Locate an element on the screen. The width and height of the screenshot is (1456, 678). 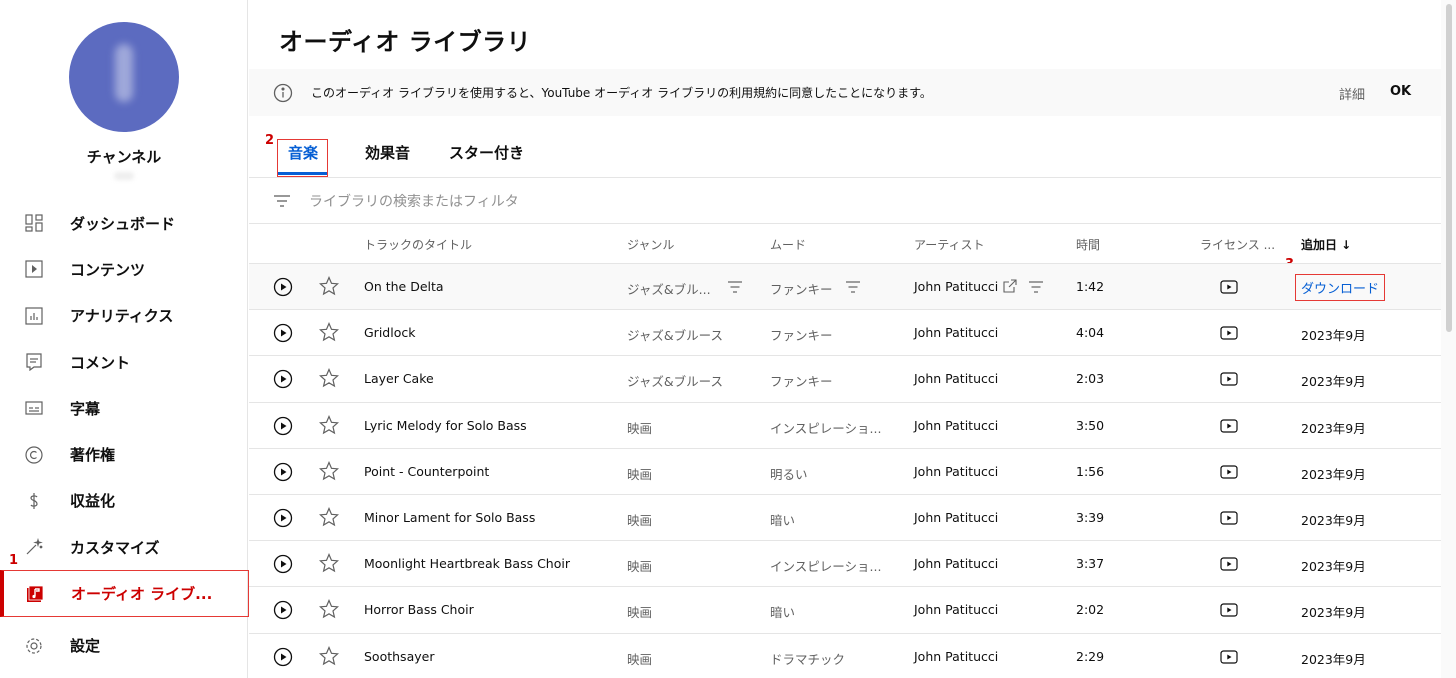
sidebar-item-copyright: 著作権 is located at coordinates (124, 454).